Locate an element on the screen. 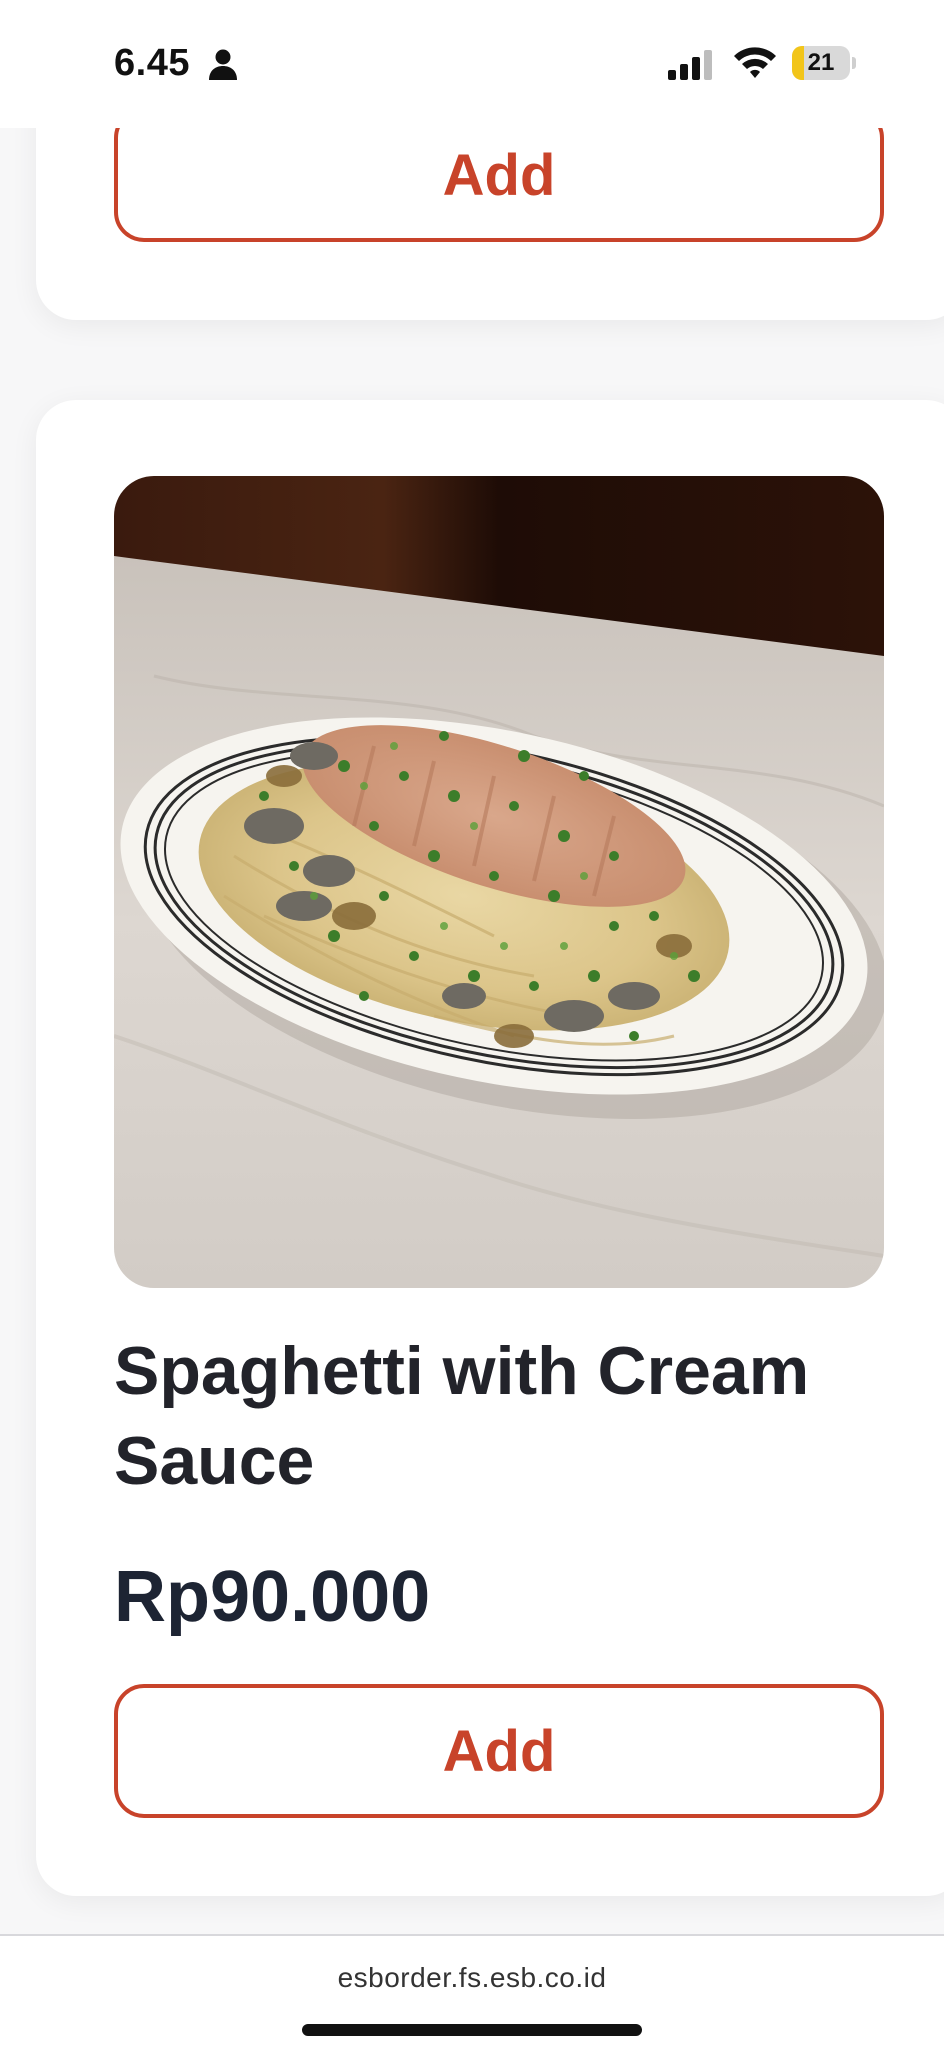  battery-icon: 21 is located at coordinates (824, 63).